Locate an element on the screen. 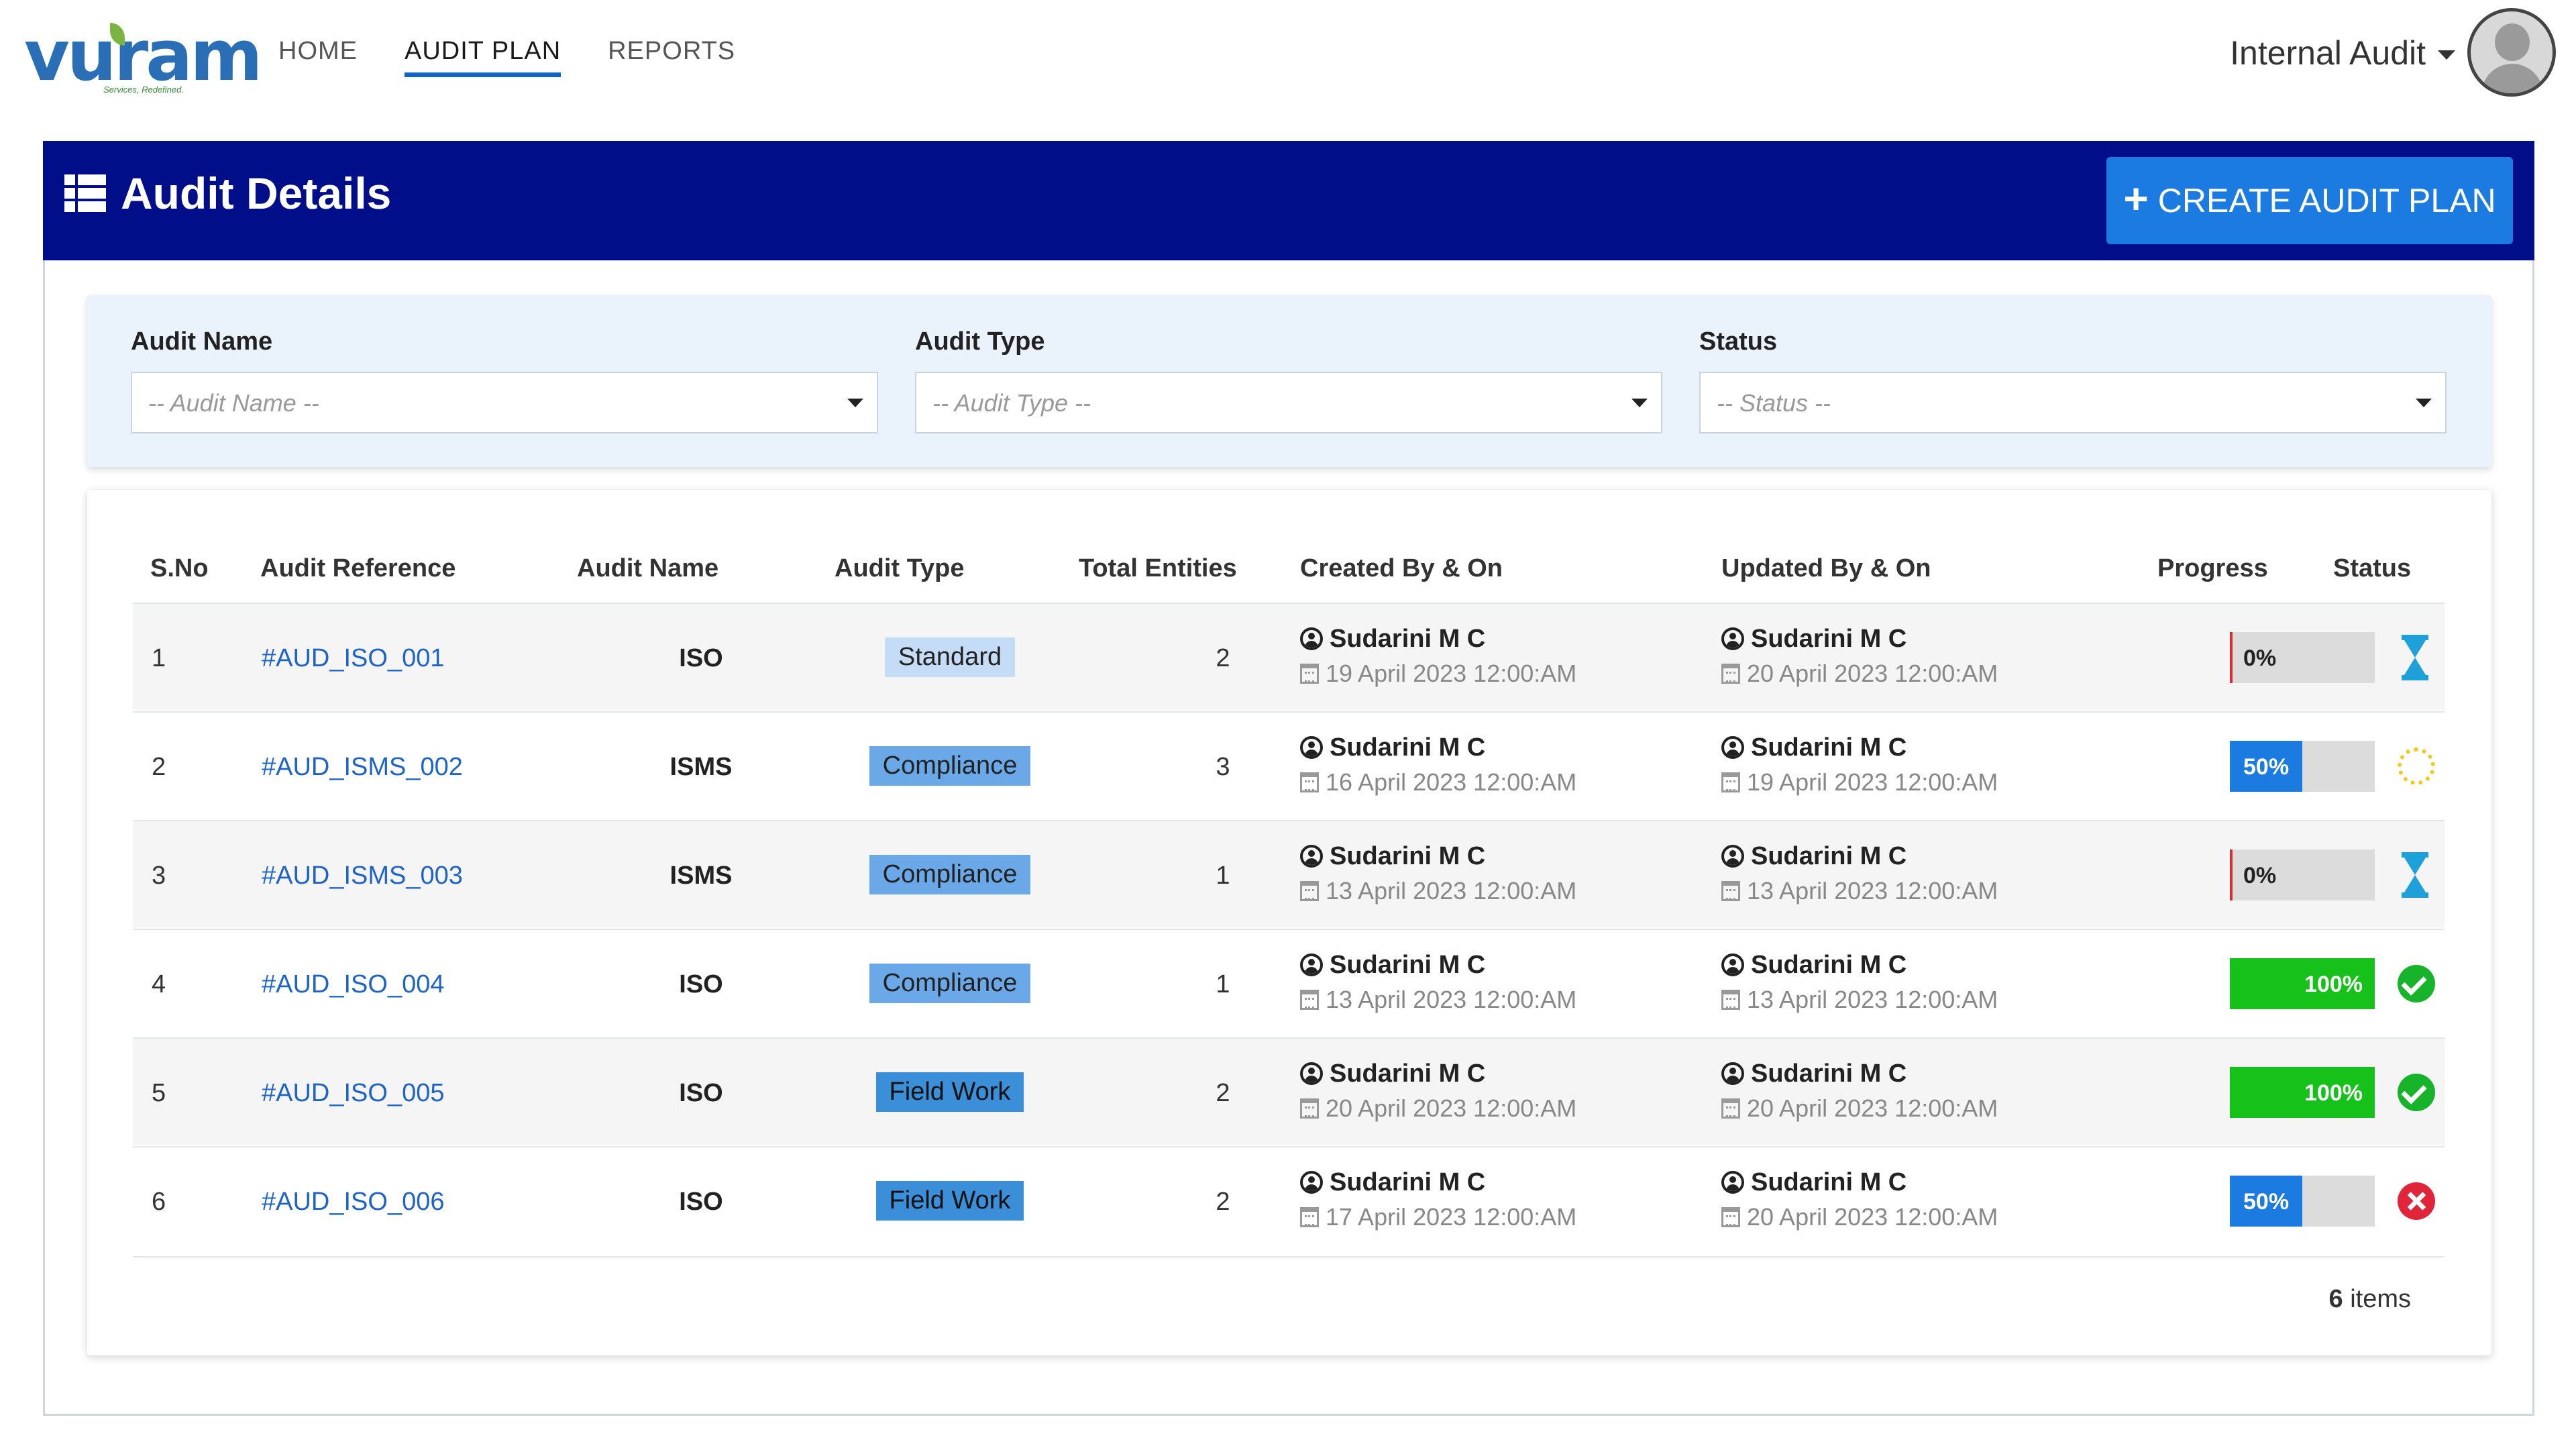 The image size is (2576, 1444). vuram-logo: vuram Services, Redefined. is located at coordinates (143, 57).